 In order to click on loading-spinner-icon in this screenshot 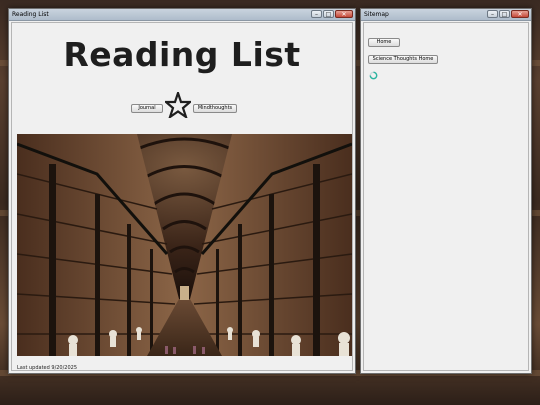, I will do `click(373, 75)`.